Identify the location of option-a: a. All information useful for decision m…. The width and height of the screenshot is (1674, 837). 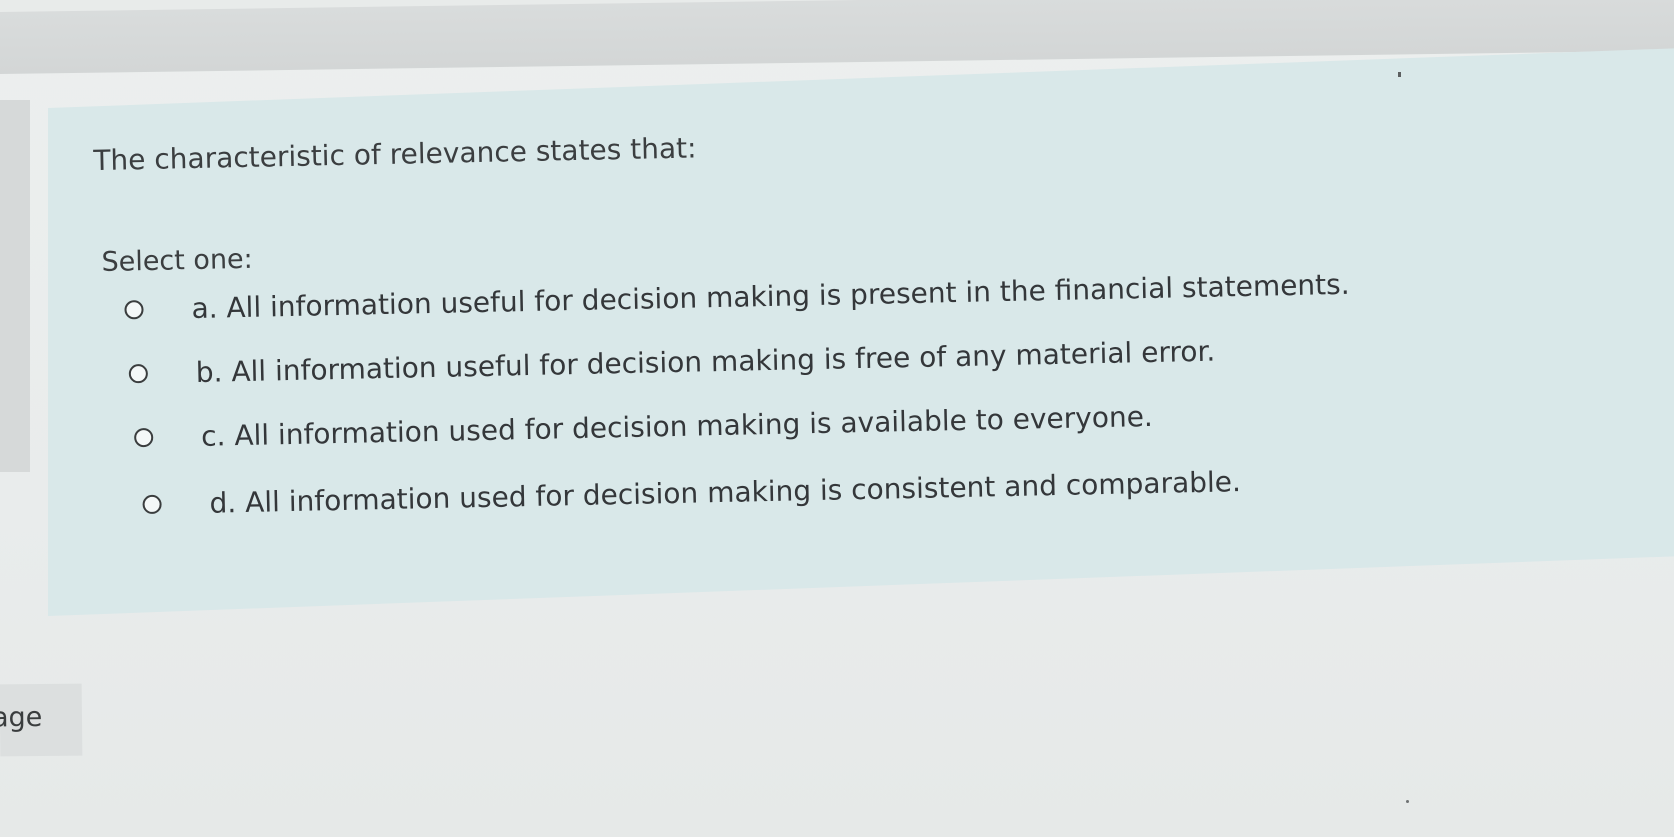
(737, 297).